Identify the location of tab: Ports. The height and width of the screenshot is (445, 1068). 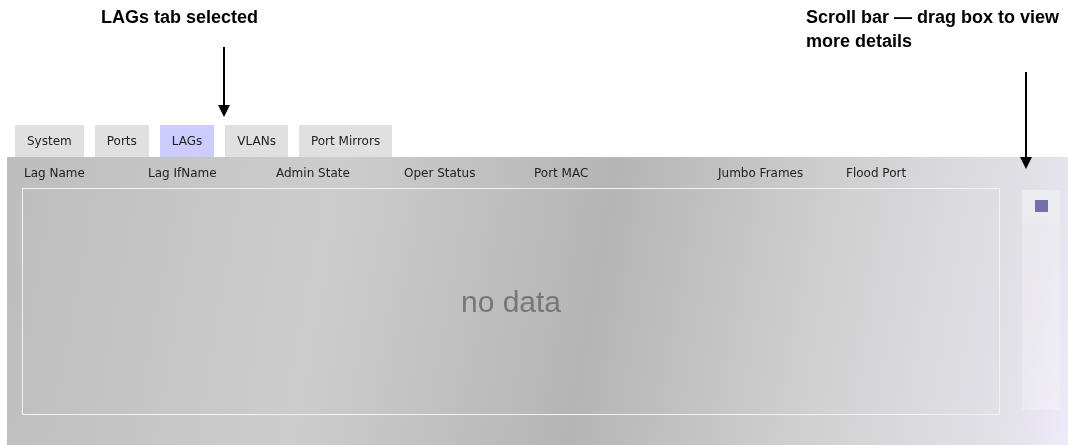
(121, 141).